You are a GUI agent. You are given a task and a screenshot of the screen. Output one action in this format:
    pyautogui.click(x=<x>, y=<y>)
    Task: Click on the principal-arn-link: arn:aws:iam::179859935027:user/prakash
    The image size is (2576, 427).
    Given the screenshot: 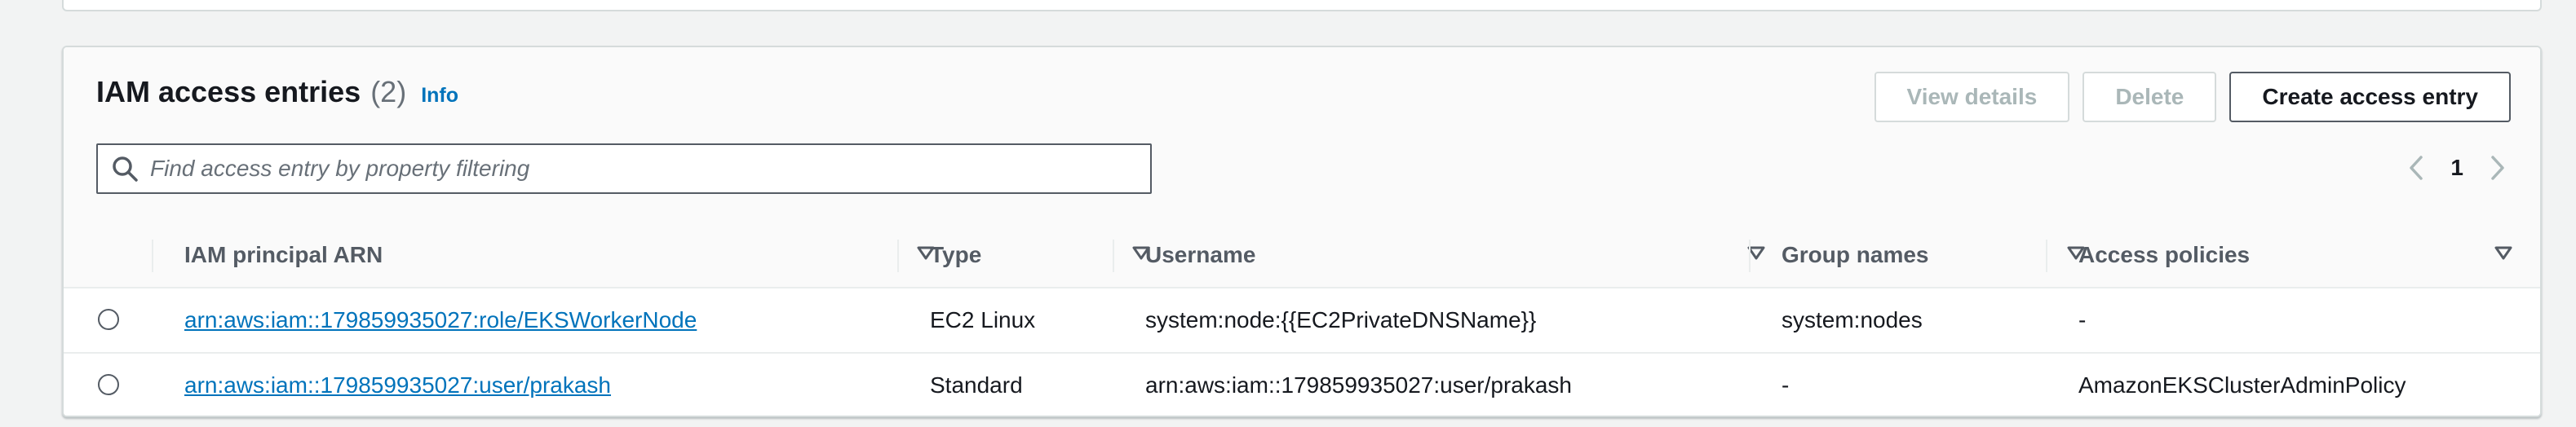 What is the action you would take?
    pyautogui.click(x=397, y=385)
    